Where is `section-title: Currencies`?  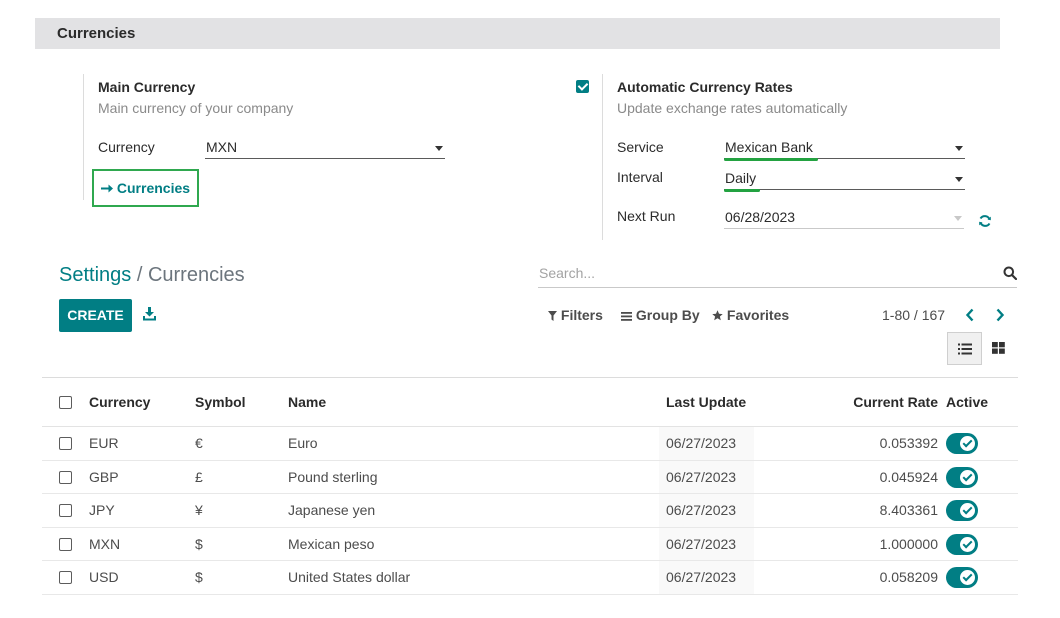
section-title: Currencies is located at coordinates (96, 33).